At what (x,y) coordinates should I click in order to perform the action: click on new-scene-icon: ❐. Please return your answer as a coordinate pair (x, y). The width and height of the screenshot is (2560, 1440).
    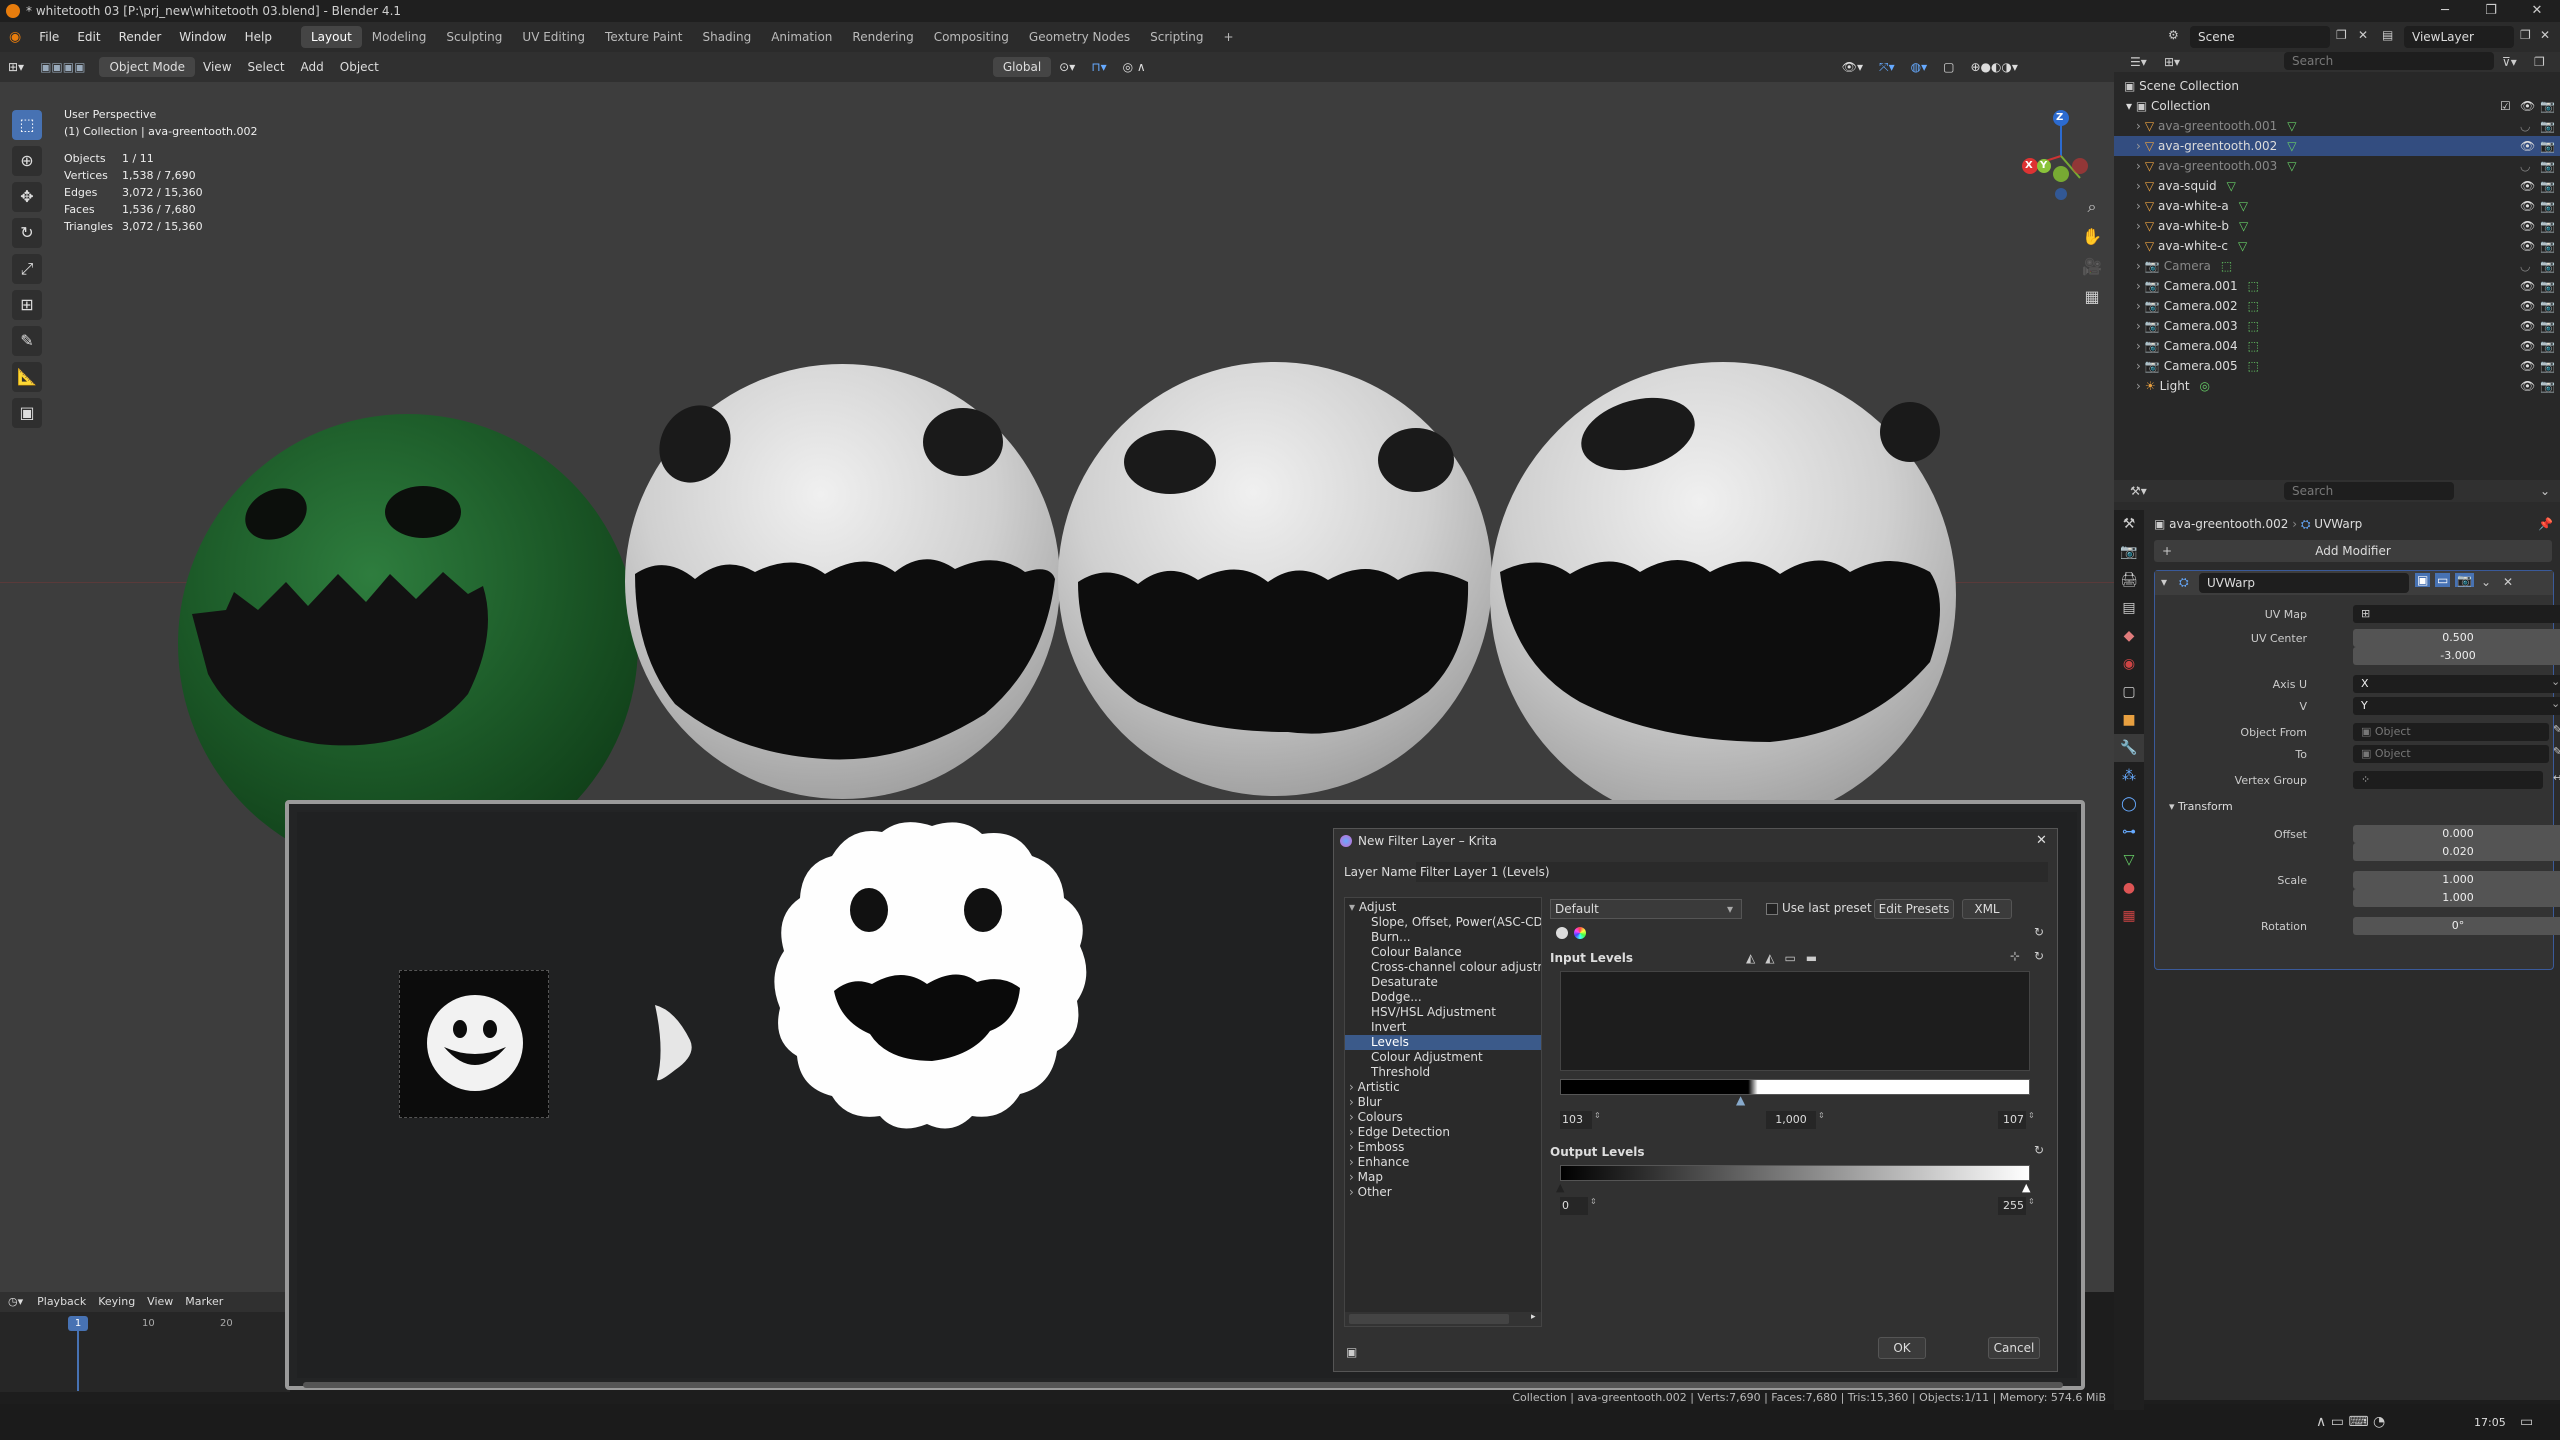
    Looking at the image, I should click on (2341, 35).